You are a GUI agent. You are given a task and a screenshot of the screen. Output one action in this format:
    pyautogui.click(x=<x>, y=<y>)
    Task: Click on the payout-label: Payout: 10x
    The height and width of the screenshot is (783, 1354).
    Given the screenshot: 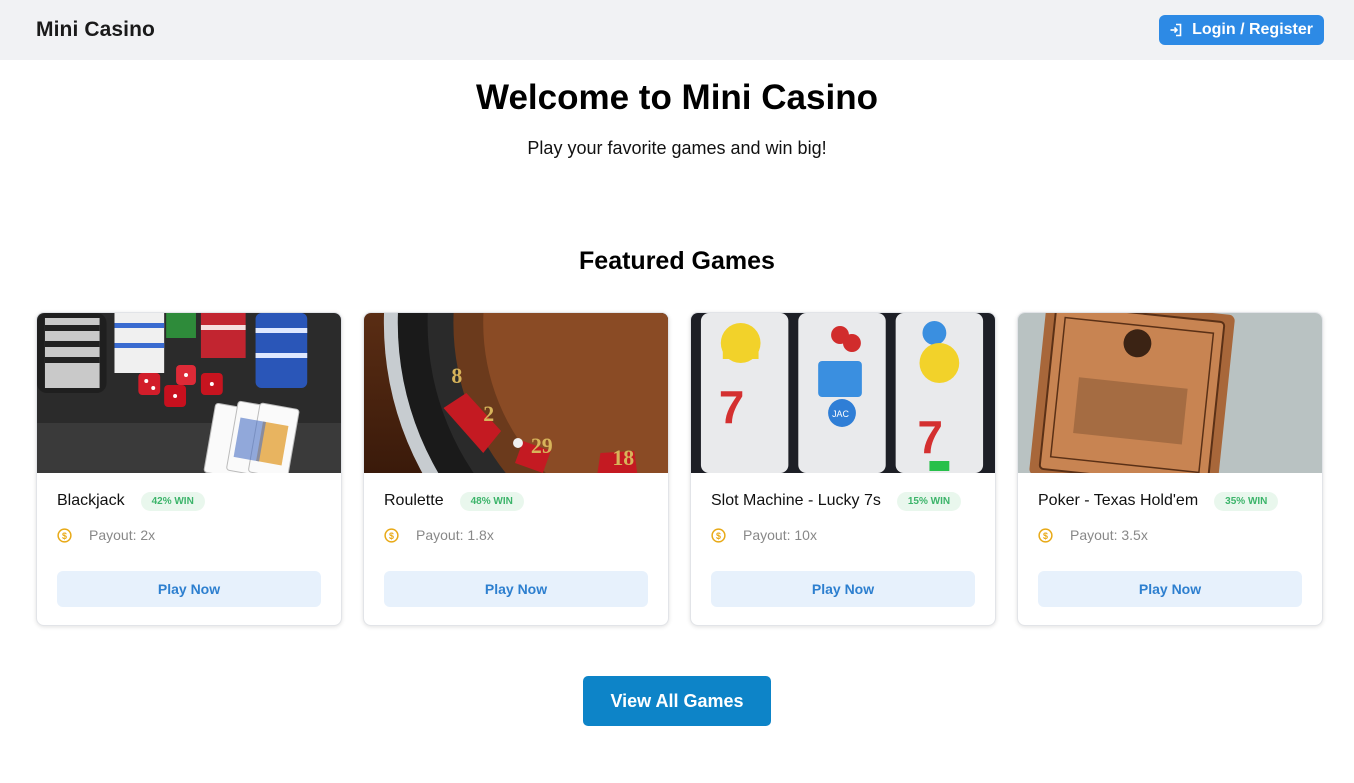 What is the action you would take?
    pyautogui.click(x=780, y=535)
    